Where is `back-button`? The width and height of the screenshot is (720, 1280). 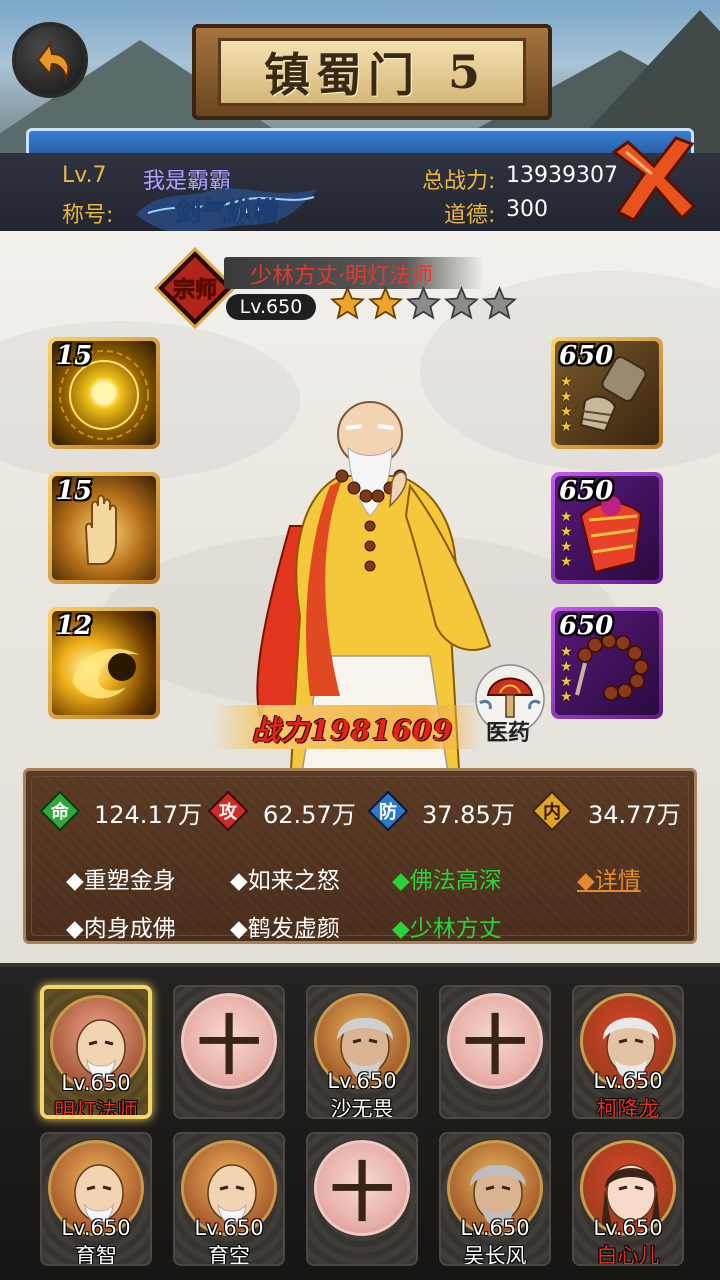
back-button is located at coordinates (50, 60).